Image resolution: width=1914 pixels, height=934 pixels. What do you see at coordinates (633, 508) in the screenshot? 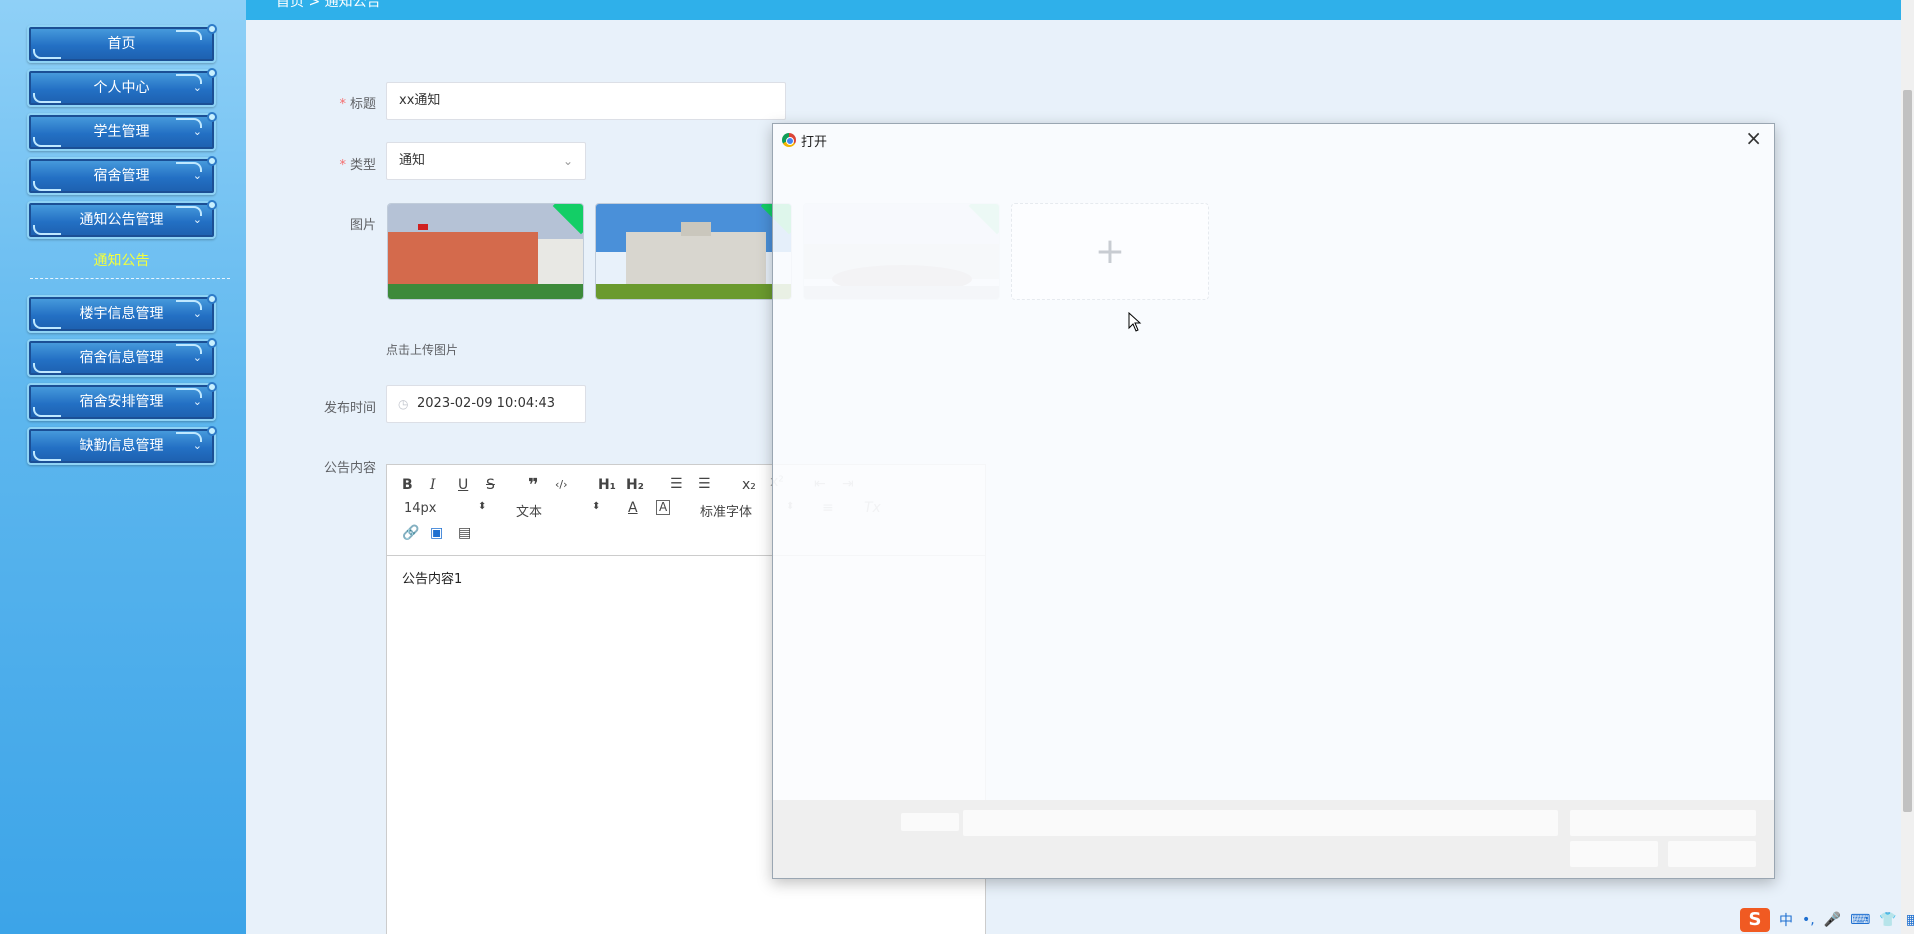
I see `font-color-icon: A` at bounding box center [633, 508].